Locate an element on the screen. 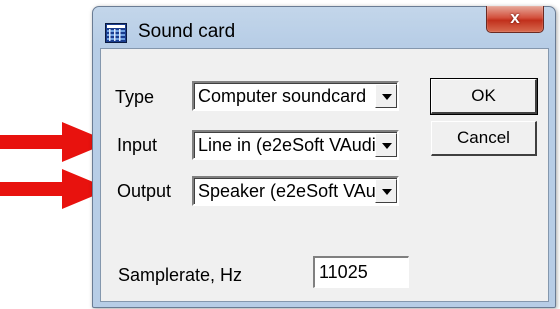 This screenshot has height=309, width=560. ok-button: OK is located at coordinates (484, 96).